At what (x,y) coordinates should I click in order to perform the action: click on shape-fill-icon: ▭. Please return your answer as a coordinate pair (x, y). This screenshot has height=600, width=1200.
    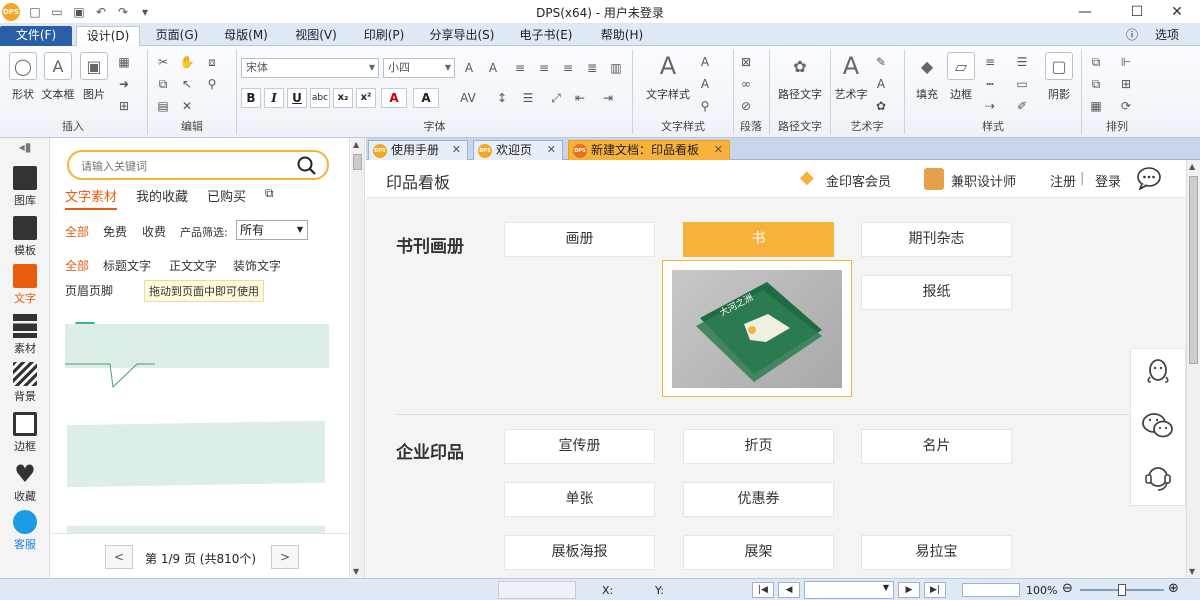
    Looking at the image, I should click on (1022, 84).